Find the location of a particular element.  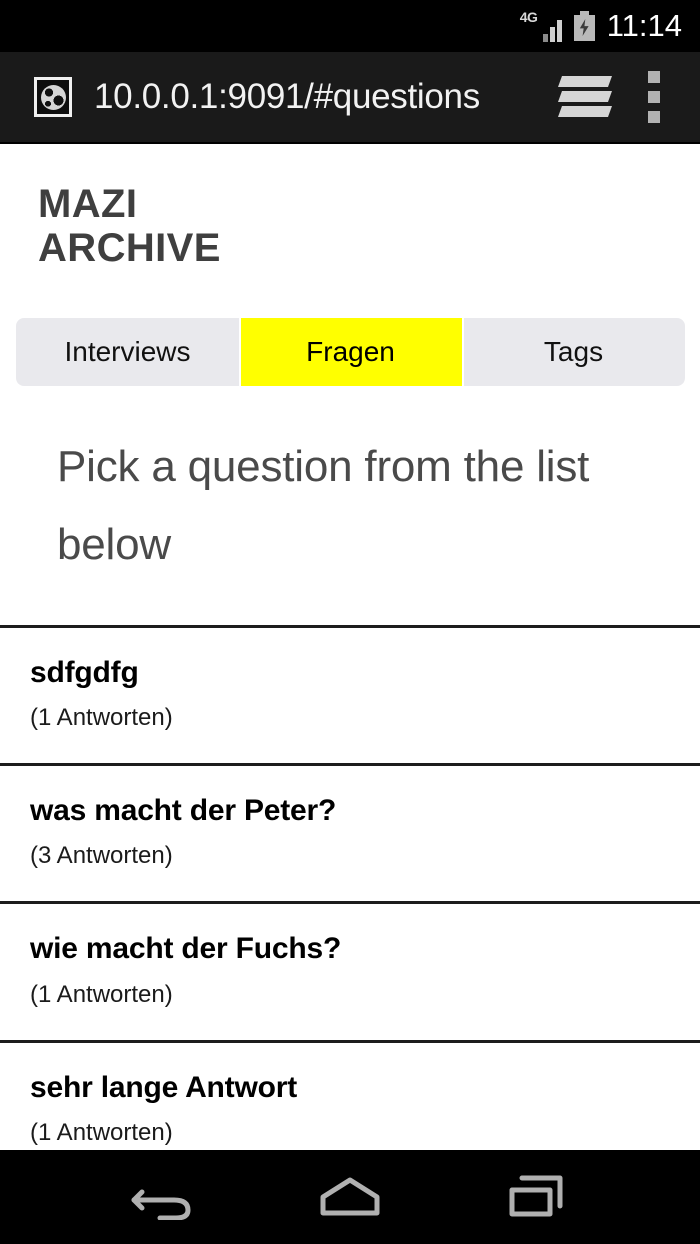

network-type-label: 4G is located at coordinates (528, 17).